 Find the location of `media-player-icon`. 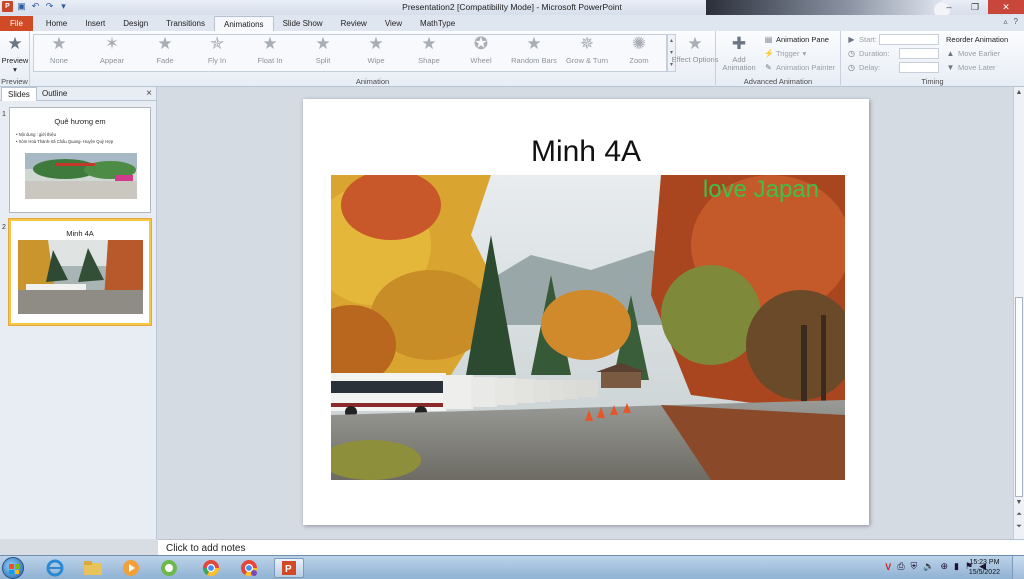

media-player-icon is located at coordinates (131, 568).